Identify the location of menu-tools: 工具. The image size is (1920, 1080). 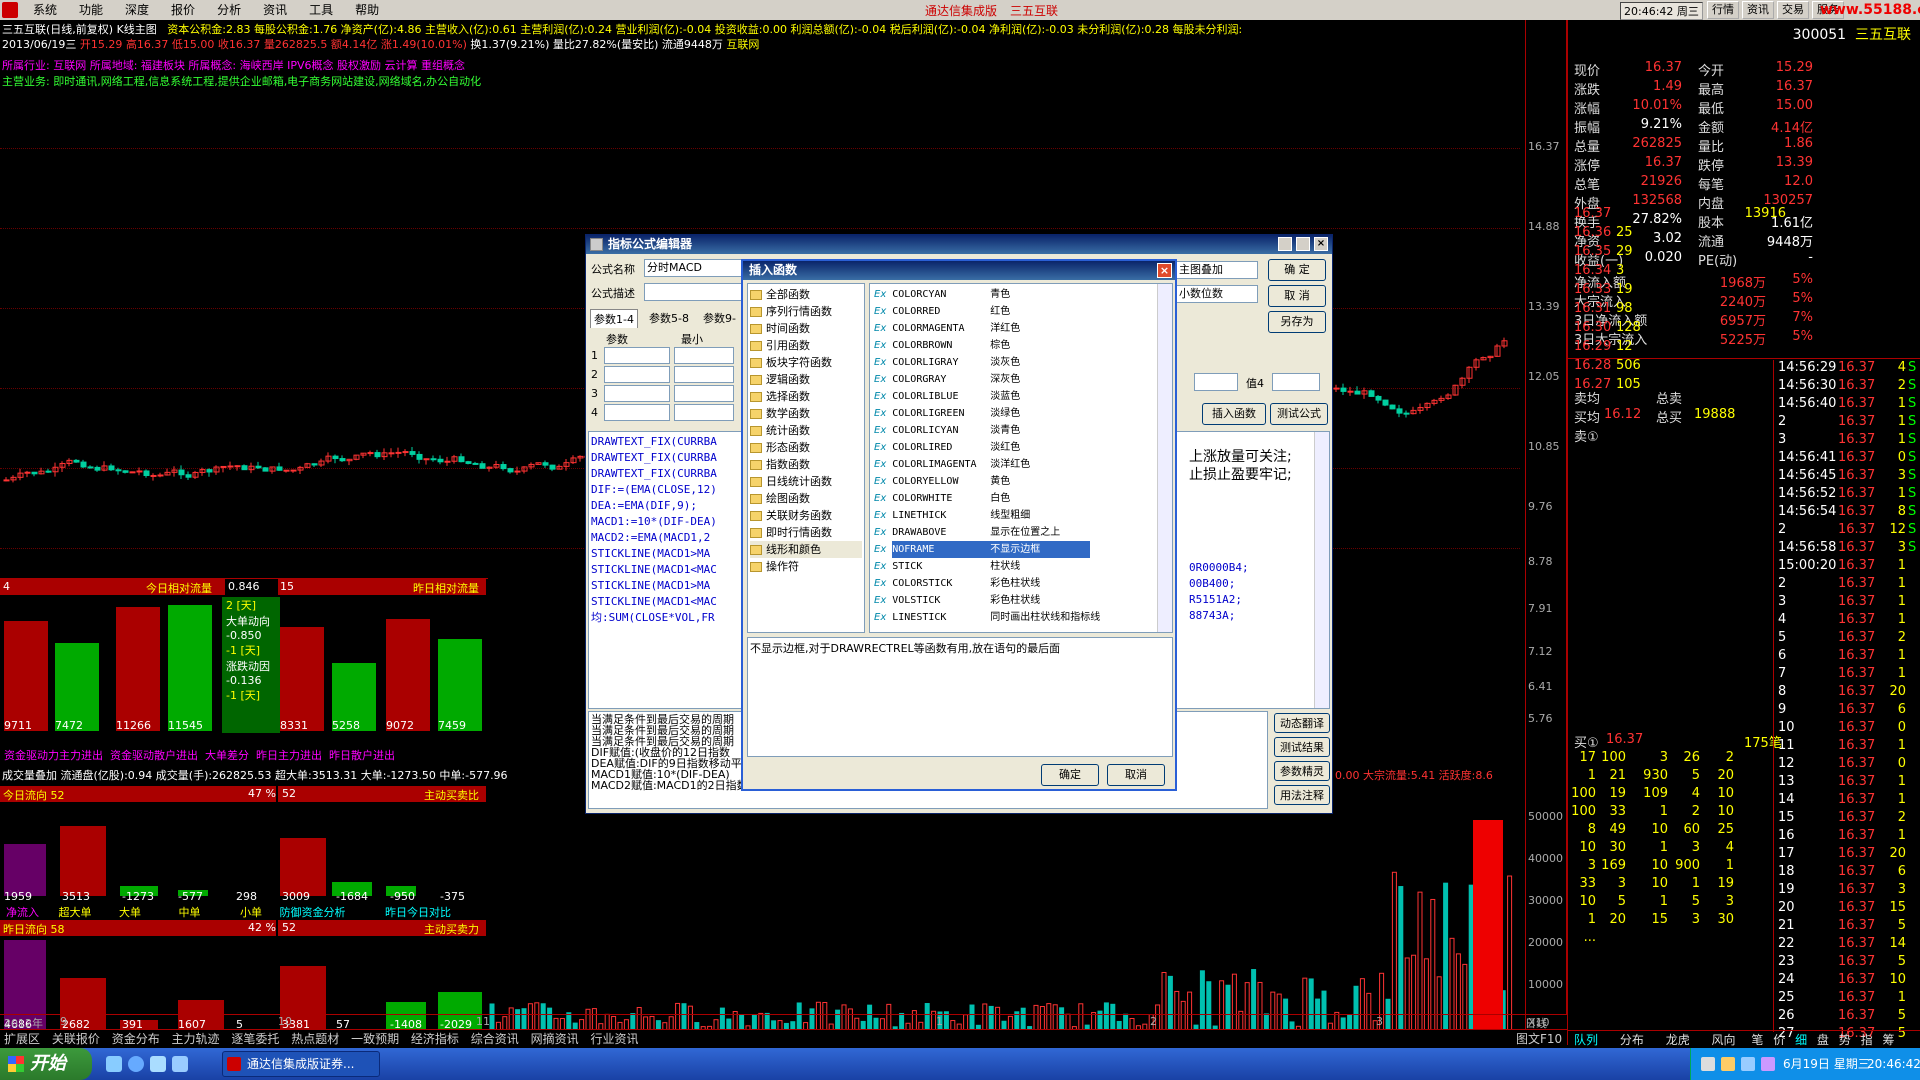
(321, 10).